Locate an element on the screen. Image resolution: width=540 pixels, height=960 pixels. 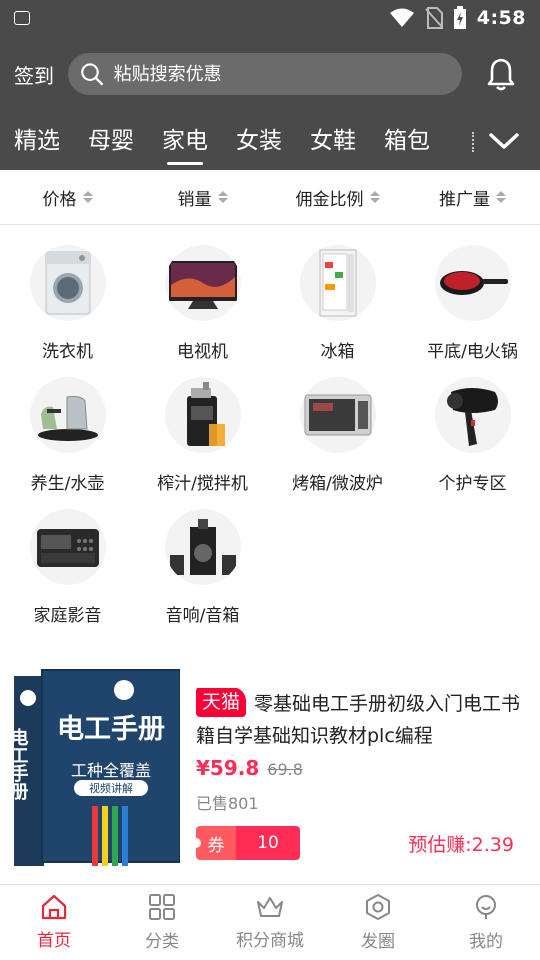
svg-text: 视频讲解 is located at coordinates (111, 788).